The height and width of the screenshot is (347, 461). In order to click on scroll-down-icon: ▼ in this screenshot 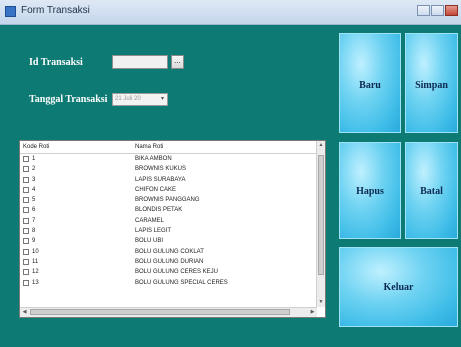, I will do `click(321, 302)`.